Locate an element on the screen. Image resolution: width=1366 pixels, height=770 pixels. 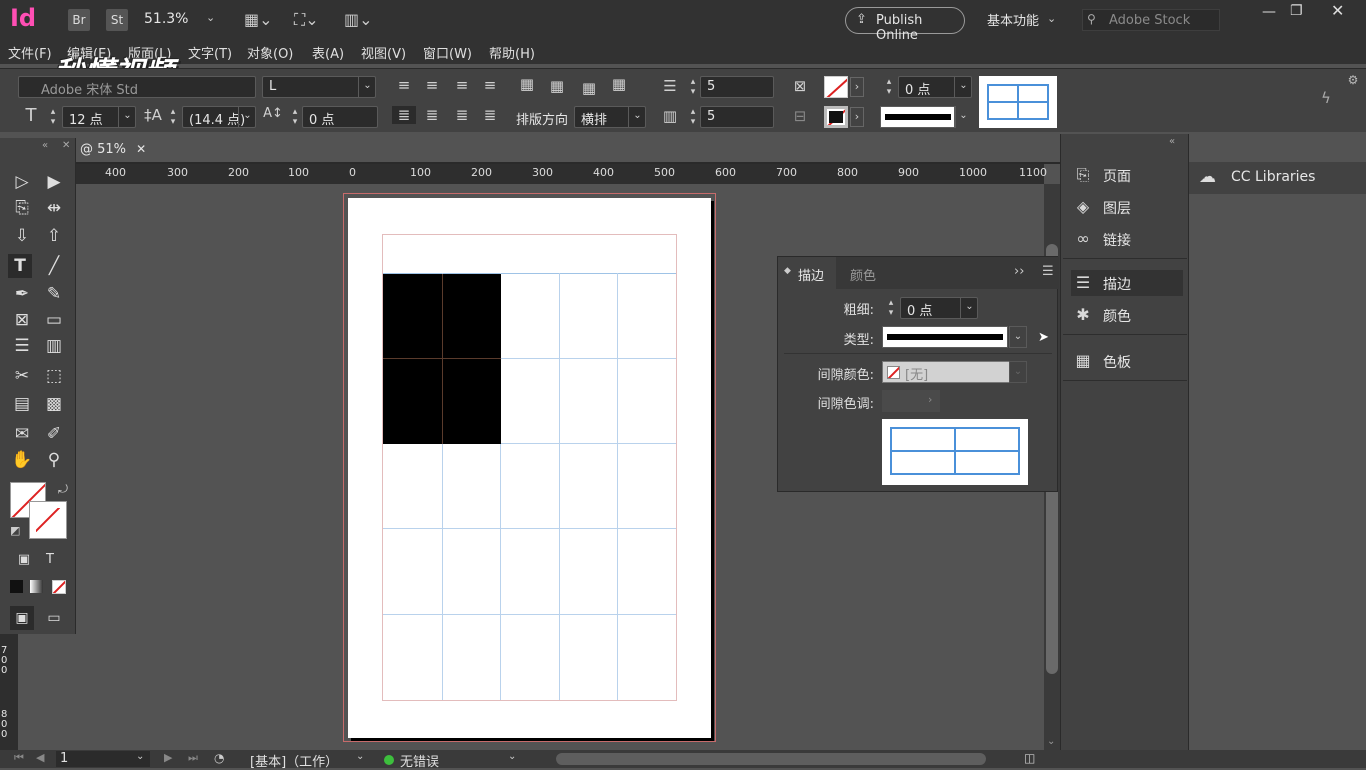
preflight-icon: ◔ is located at coordinates (219, 758).